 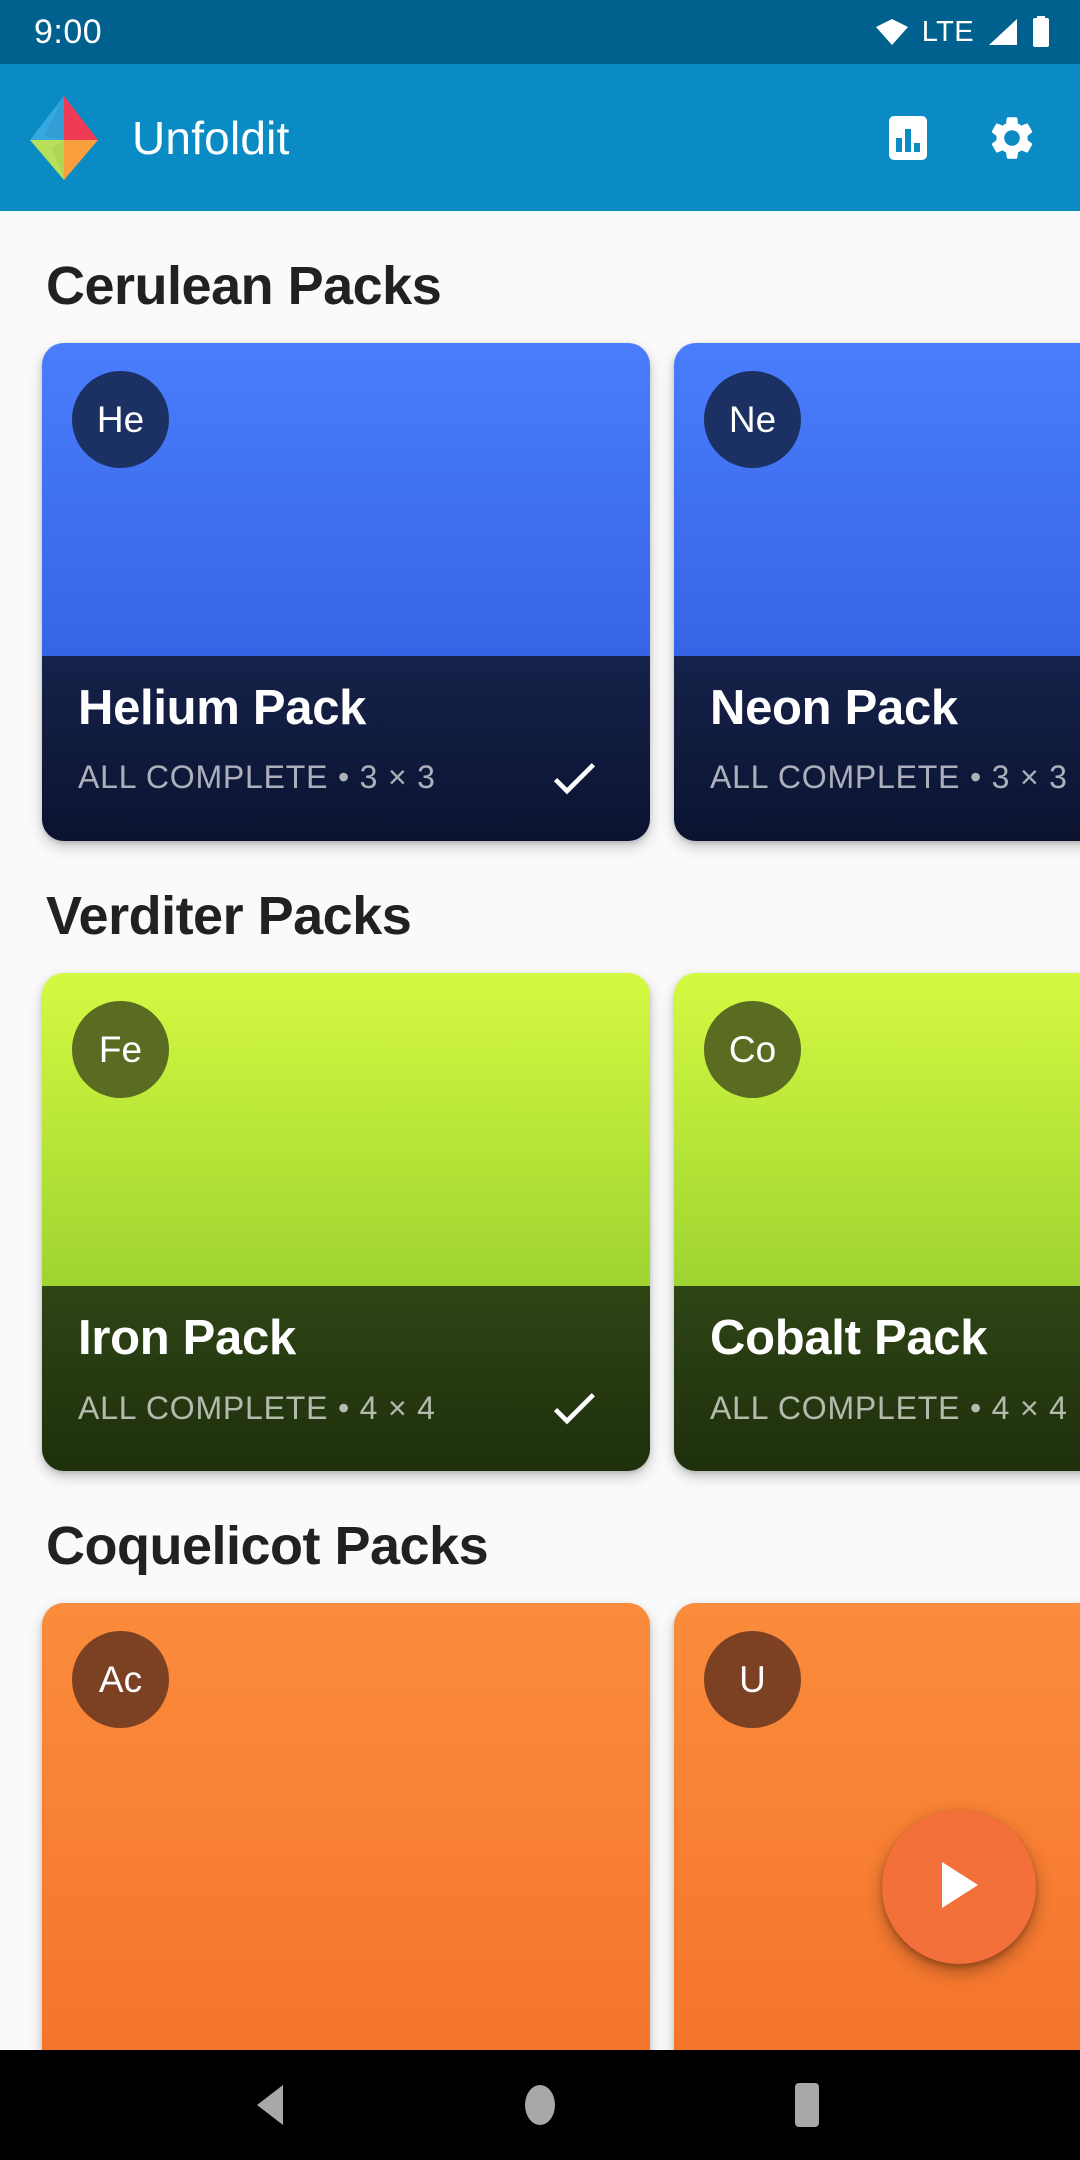 What do you see at coordinates (877, 592) in the screenshot?
I see `pack-card-neon: Ne Neon Pack ALL COMPLETE • 3 × 3` at bounding box center [877, 592].